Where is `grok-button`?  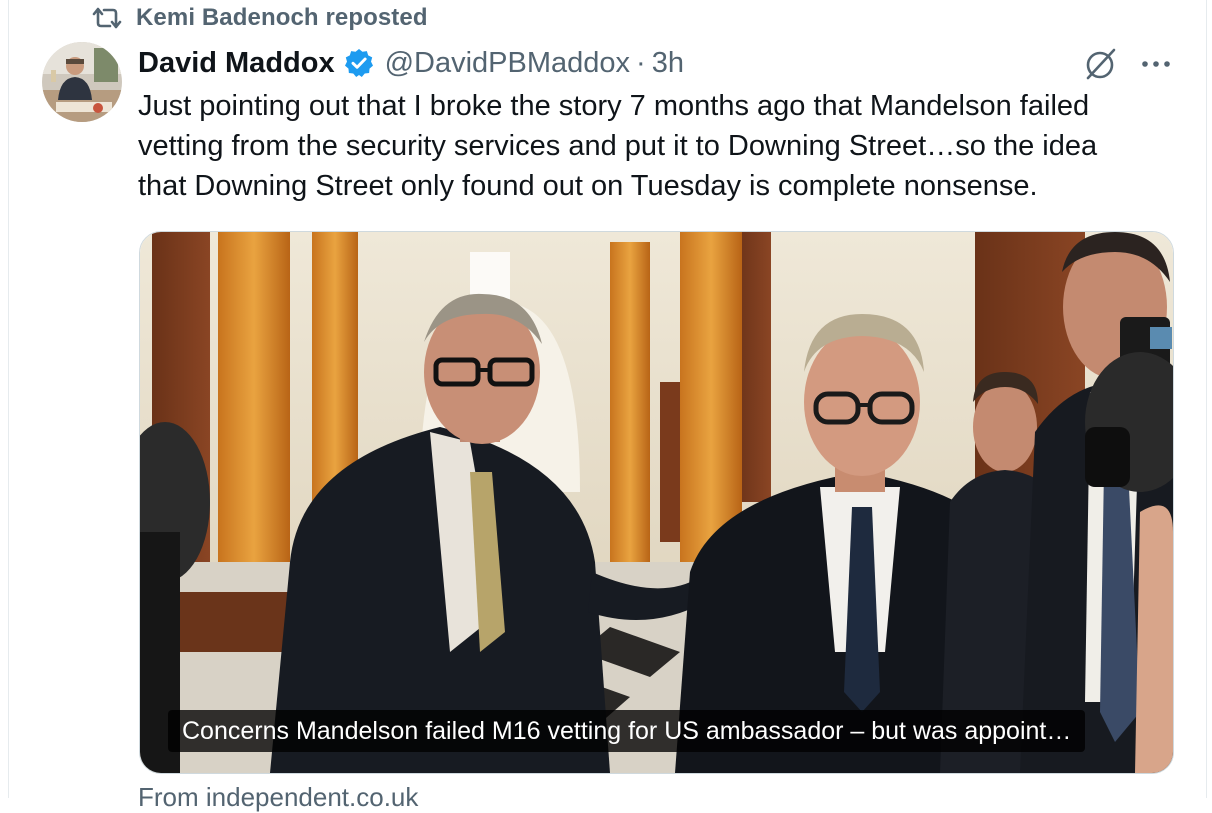 grok-button is located at coordinates (1100, 64).